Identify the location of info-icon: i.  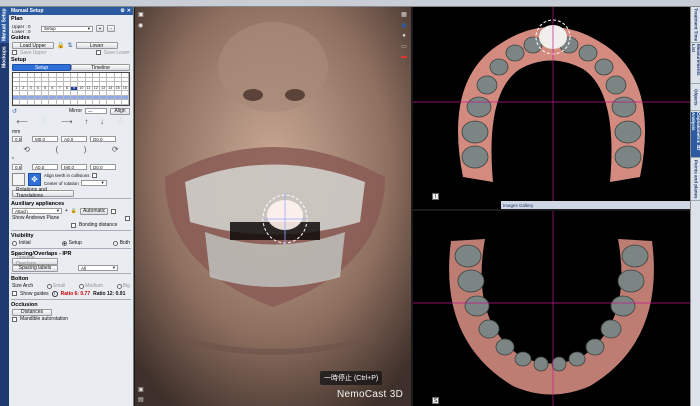
(54, 293).